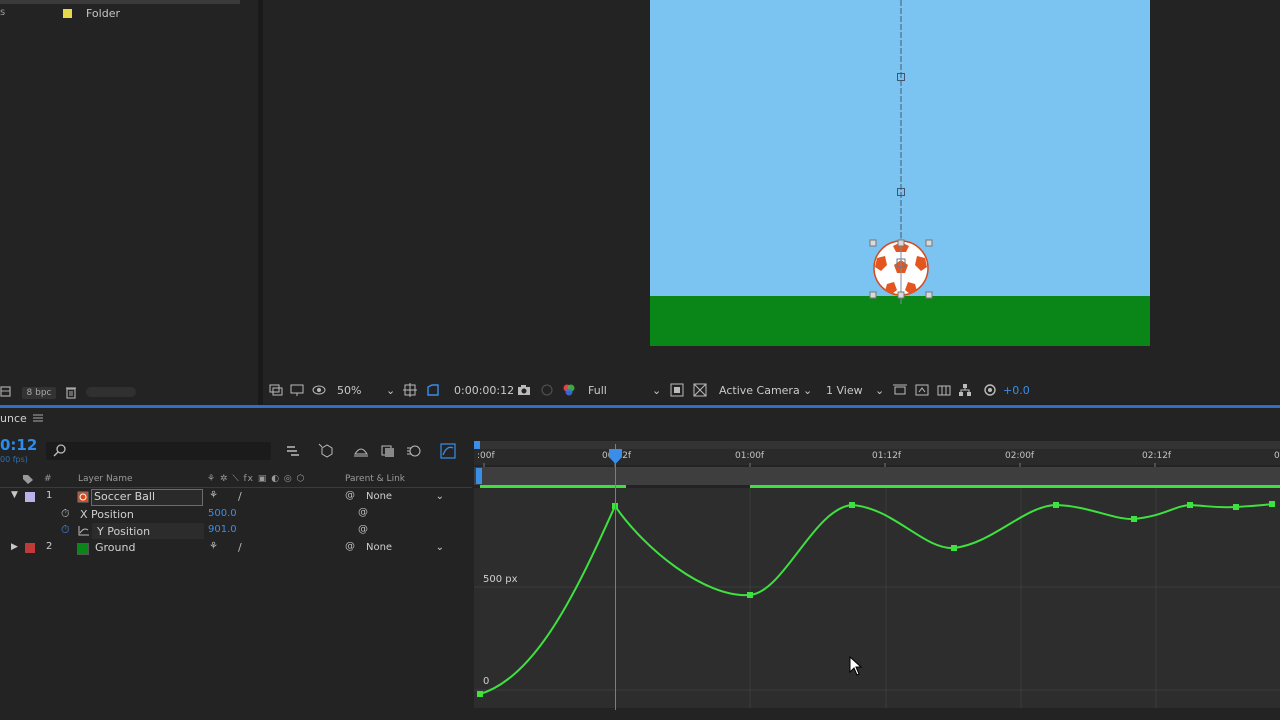 Image resolution: width=1280 pixels, height=720 pixels. I want to click on header-divider, so click(236, 487).